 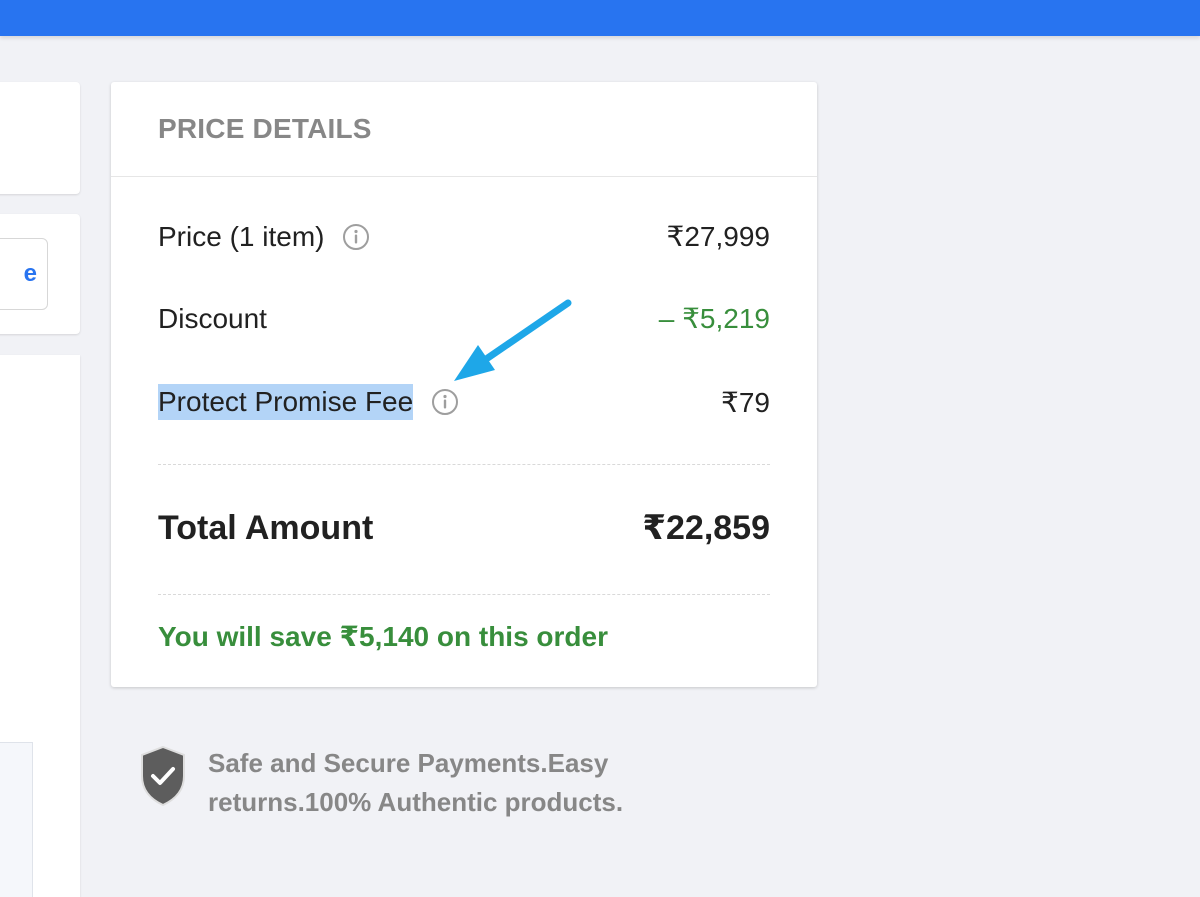 I want to click on shield-check-icon, so click(x=163, y=776).